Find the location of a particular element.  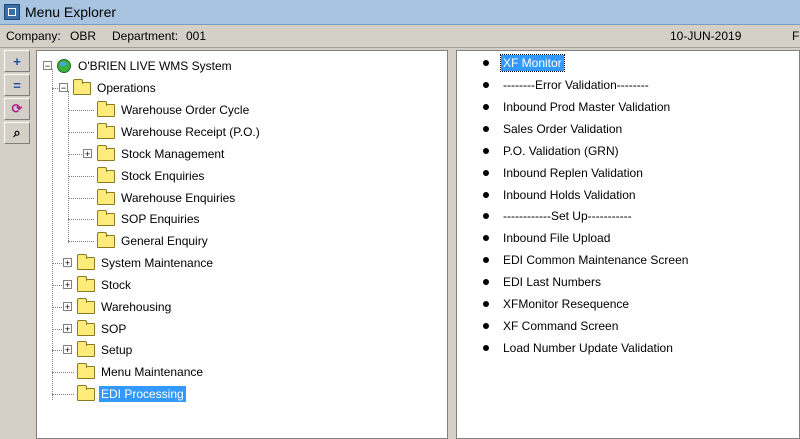

tree-node-root: − O'BRIEN LIVE WMS System is located at coordinates (138, 66).